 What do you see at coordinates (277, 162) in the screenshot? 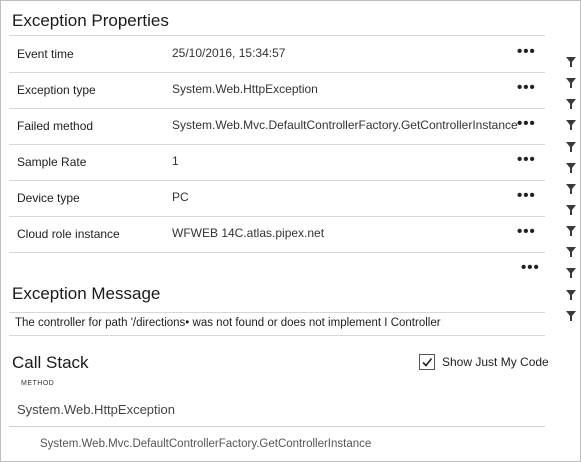
I see `property-row-sample-rate: Sample Rate 1 •••` at bounding box center [277, 162].